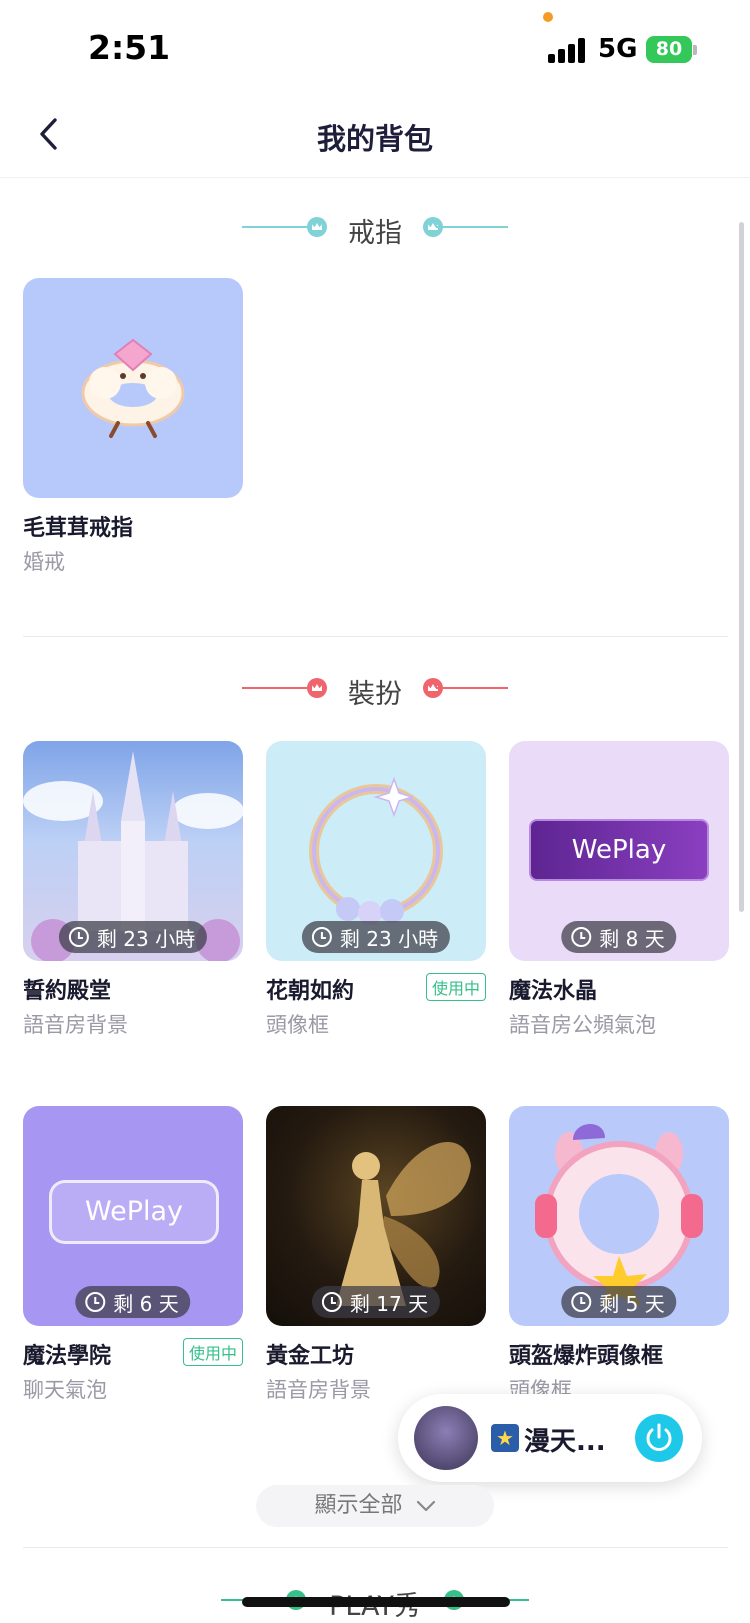  What do you see at coordinates (78, 528) in the screenshot?
I see `item-name: 毛茸茸戒指` at bounding box center [78, 528].